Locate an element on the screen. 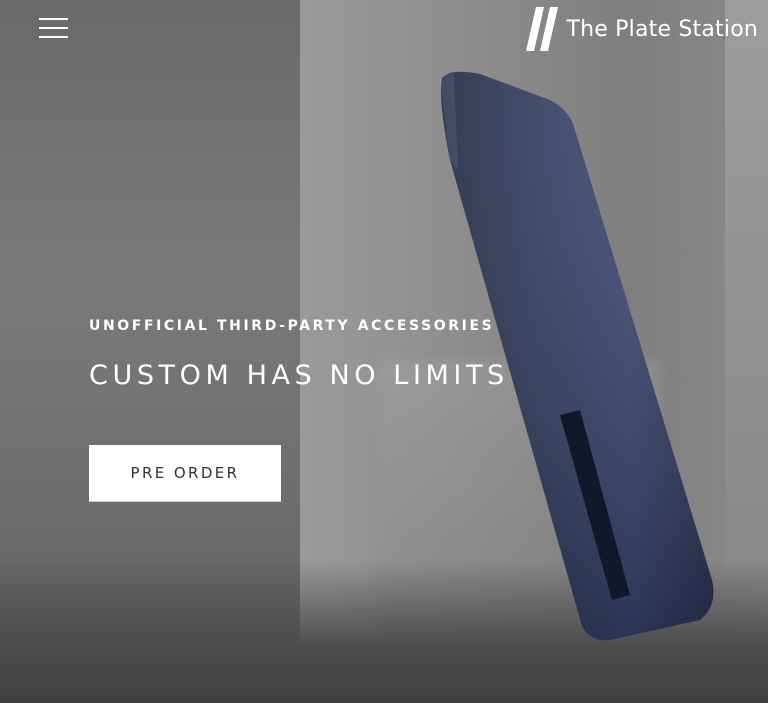 Image resolution: width=768 pixels, height=703 pixels. hero-headline: CUSTOM HAS NO LIMITS is located at coordinates (299, 375).